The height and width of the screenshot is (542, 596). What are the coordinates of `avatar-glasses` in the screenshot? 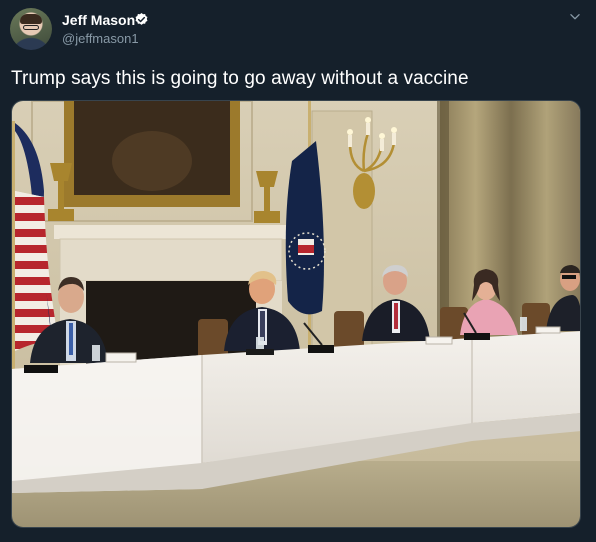 It's located at (31, 27).